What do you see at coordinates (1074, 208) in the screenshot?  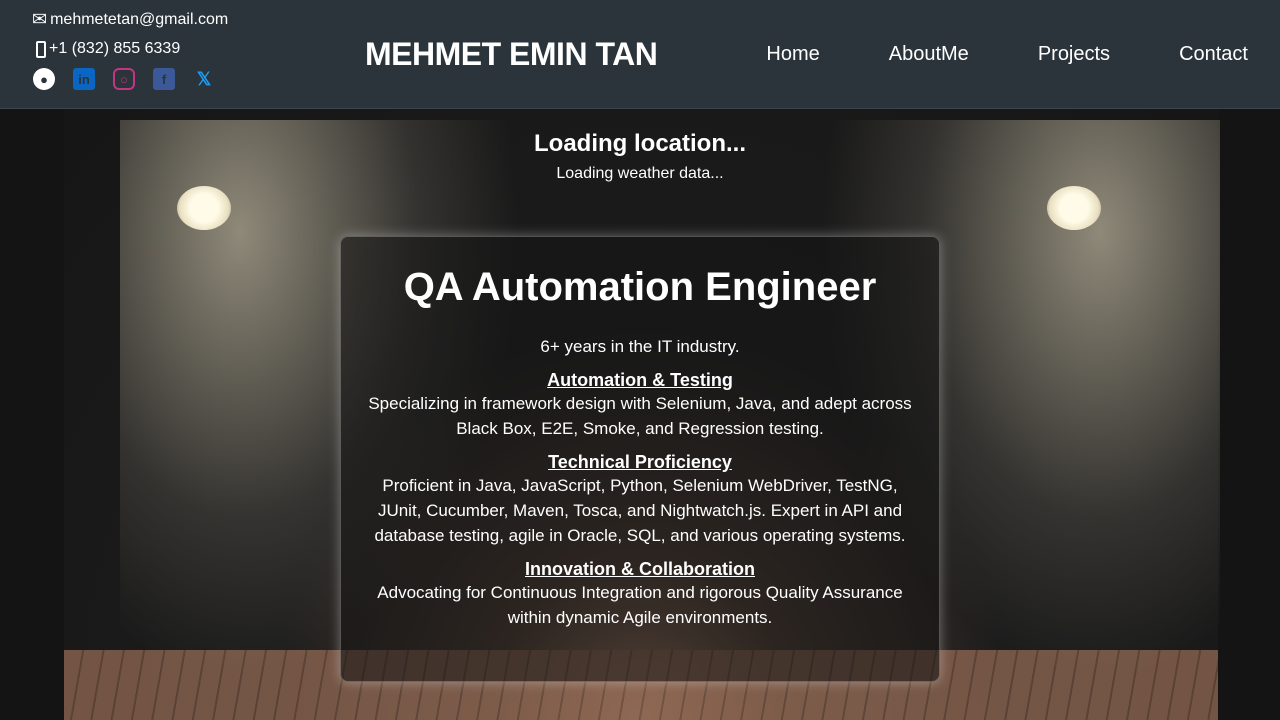 I see `lamp-right` at bounding box center [1074, 208].